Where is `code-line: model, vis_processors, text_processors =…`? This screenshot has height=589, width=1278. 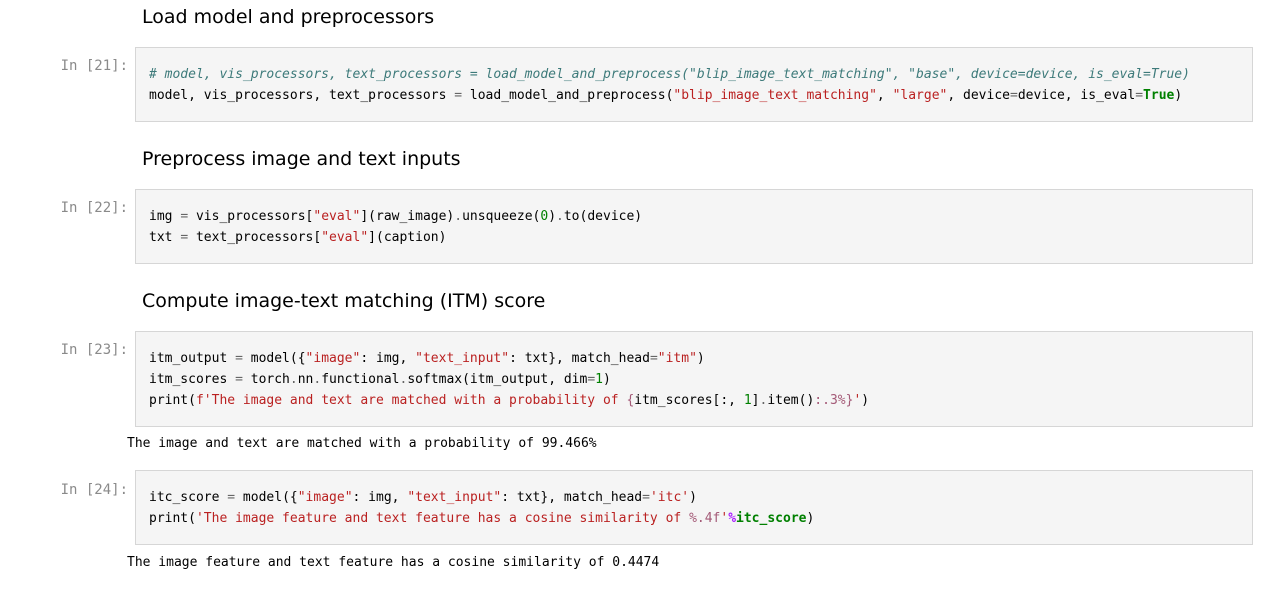
code-line: model, vis_processors, text_processors =… is located at coordinates (666, 95).